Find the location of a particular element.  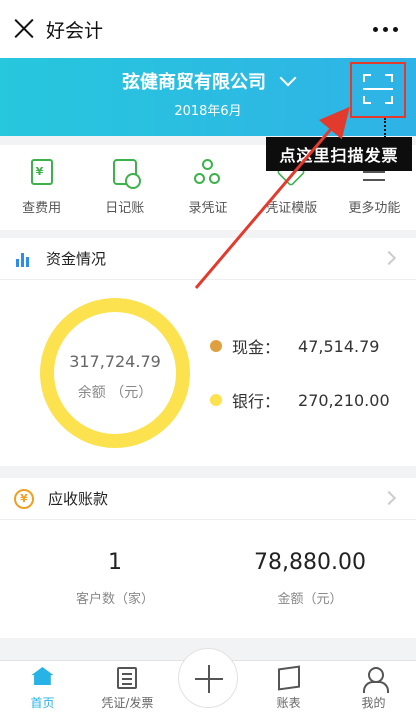

annotation-callout: 点这里扫描发票 is located at coordinates (339, 154).